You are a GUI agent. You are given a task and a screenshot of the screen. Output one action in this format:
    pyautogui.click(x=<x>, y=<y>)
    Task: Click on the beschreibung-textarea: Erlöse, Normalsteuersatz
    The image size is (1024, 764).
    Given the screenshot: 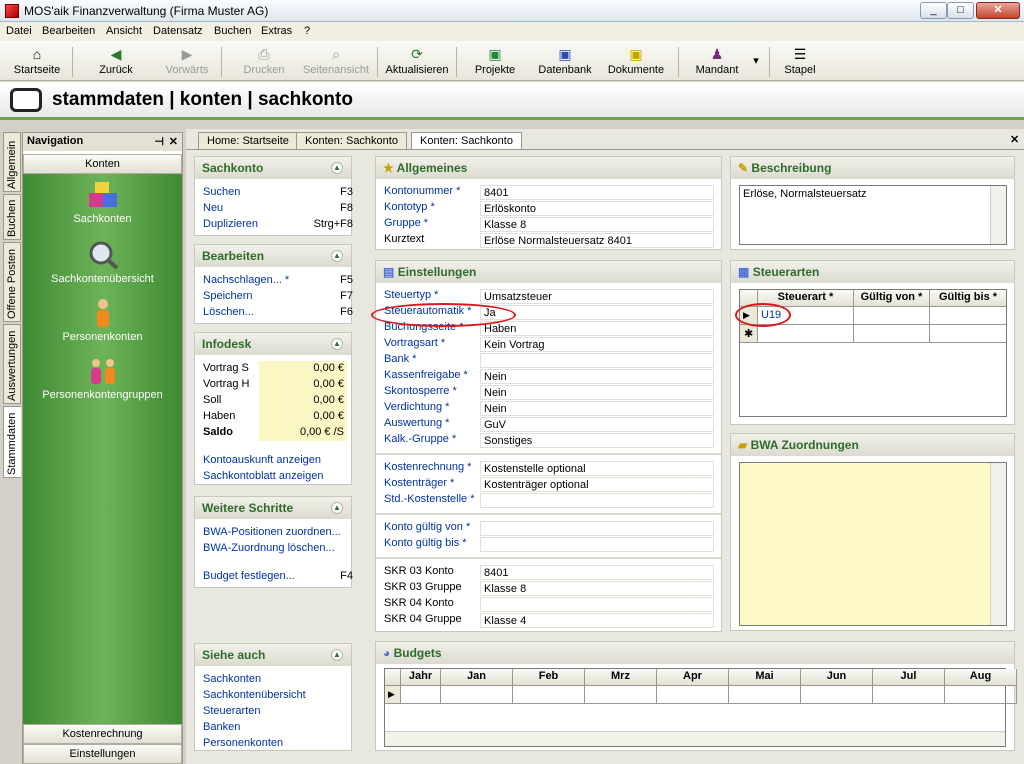 What is the action you would take?
    pyautogui.click(x=873, y=215)
    